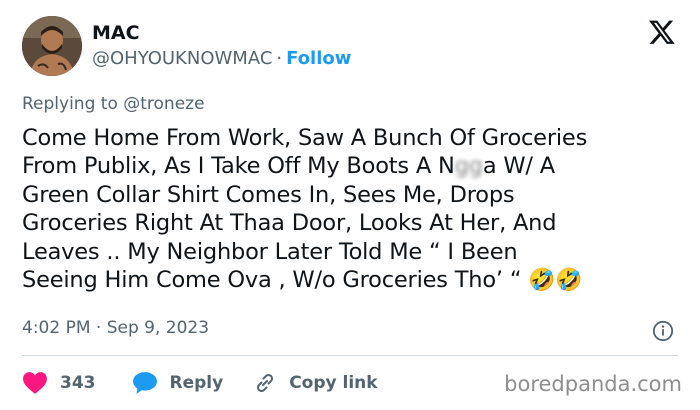 The image size is (700, 410). Describe the element at coordinates (196, 383) in the screenshot. I see `reply-label: Reply` at that location.